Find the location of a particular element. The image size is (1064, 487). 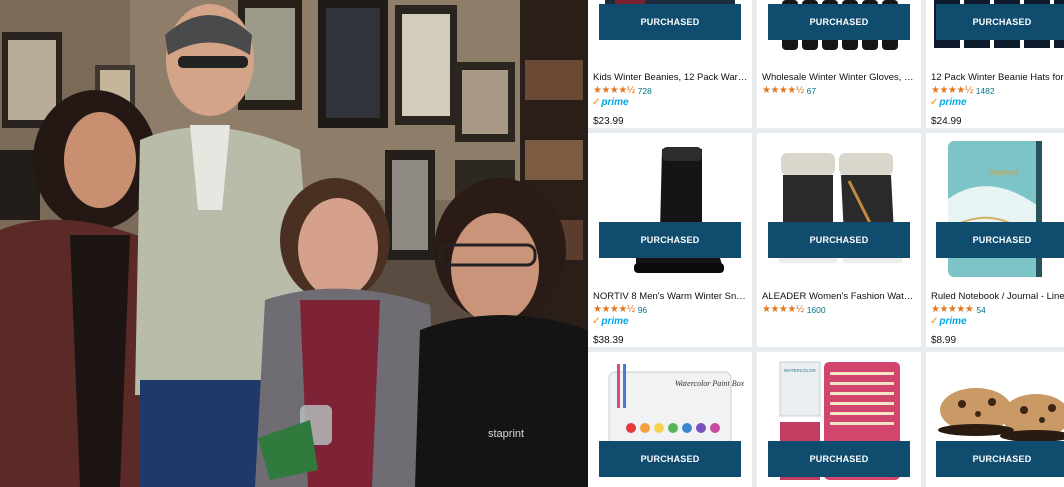

product-rating: ★★★★½ 1482 is located at coordinates (963, 90).